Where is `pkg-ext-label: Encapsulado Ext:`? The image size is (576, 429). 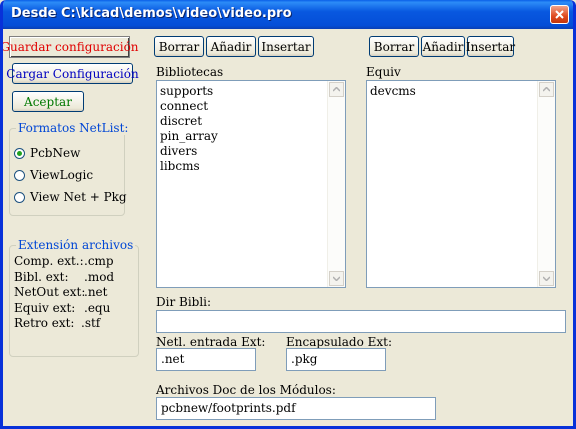
pkg-ext-label: Encapsulado Ext: is located at coordinates (339, 342).